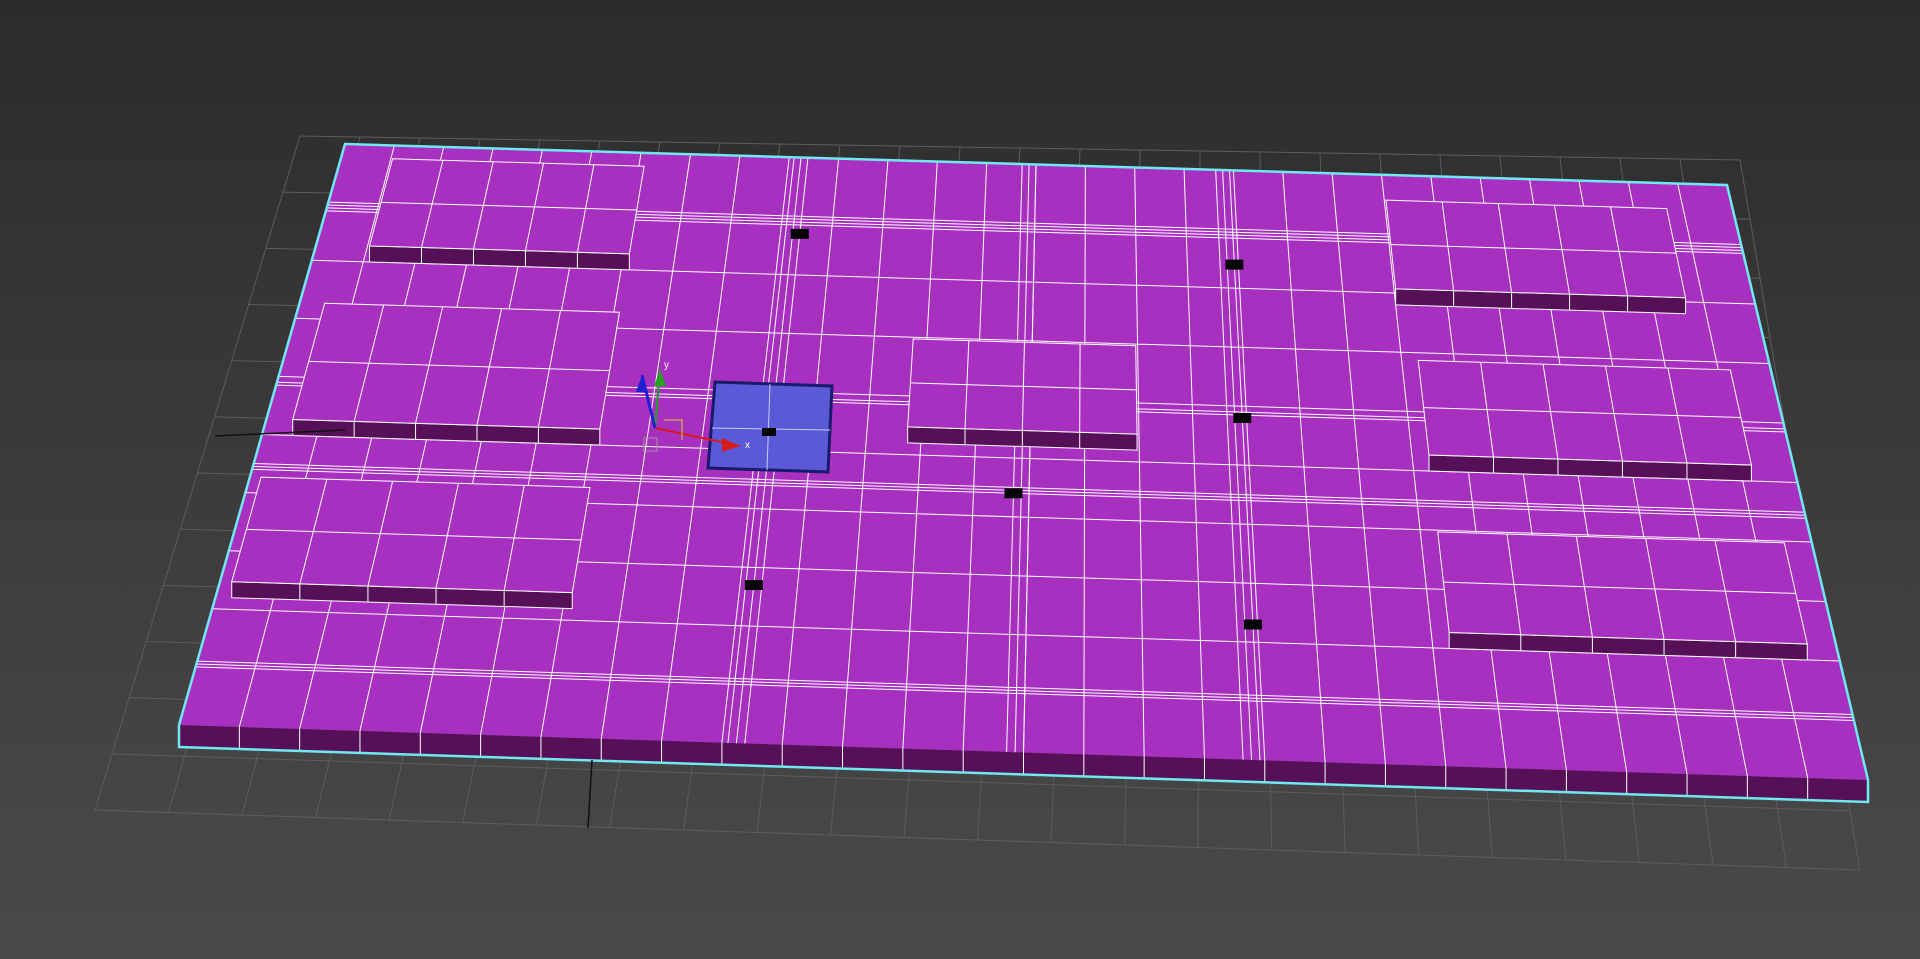 Image resolution: width=1920 pixels, height=959 pixels. What do you see at coordinates (747, 445) in the screenshot?
I see `gizmo-x-label: x` at bounding box center [747, 445].